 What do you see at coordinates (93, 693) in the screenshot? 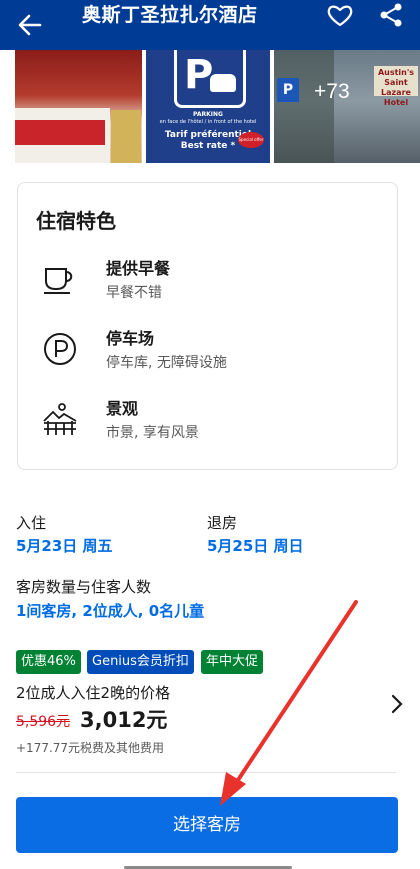
I see `price-description: 2位成人入住2晚的价格` at bounding box center [93, 693].